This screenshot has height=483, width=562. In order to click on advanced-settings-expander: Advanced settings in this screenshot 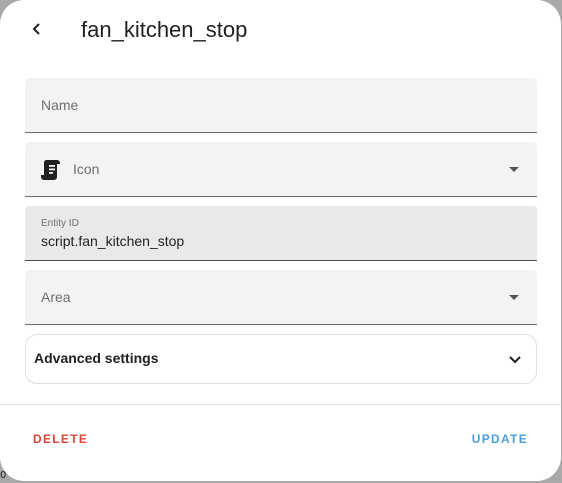, I will do `click(281, 359)`.